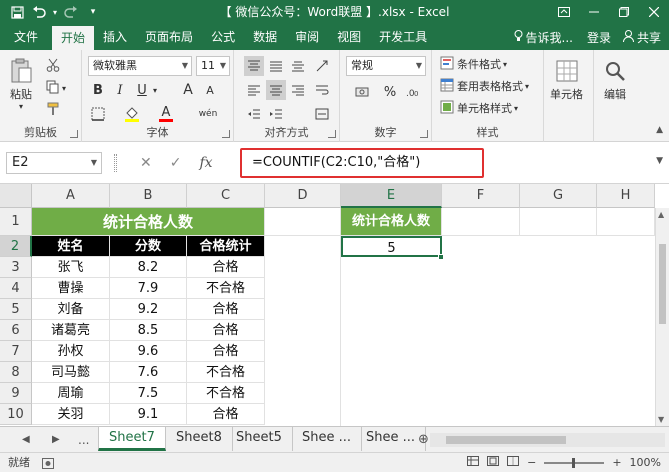 The image size is (669, 472). What do you see at coordinates (199, 439) in the screenshot?
I see `sheet-tab-sheet8: Sheet8` at bounding box center [199, 439].